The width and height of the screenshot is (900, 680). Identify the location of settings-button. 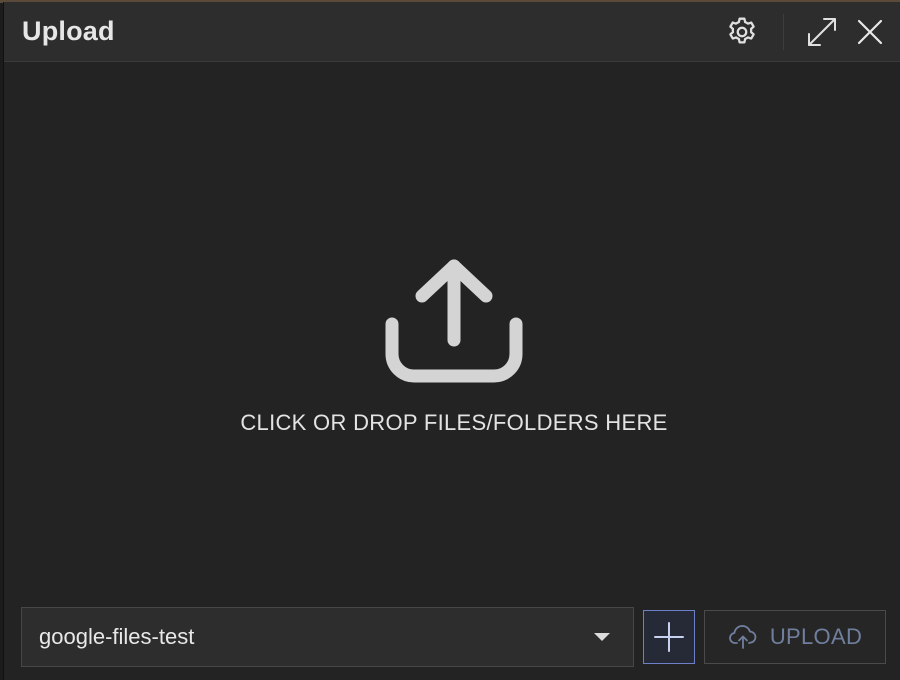
(742, 32).